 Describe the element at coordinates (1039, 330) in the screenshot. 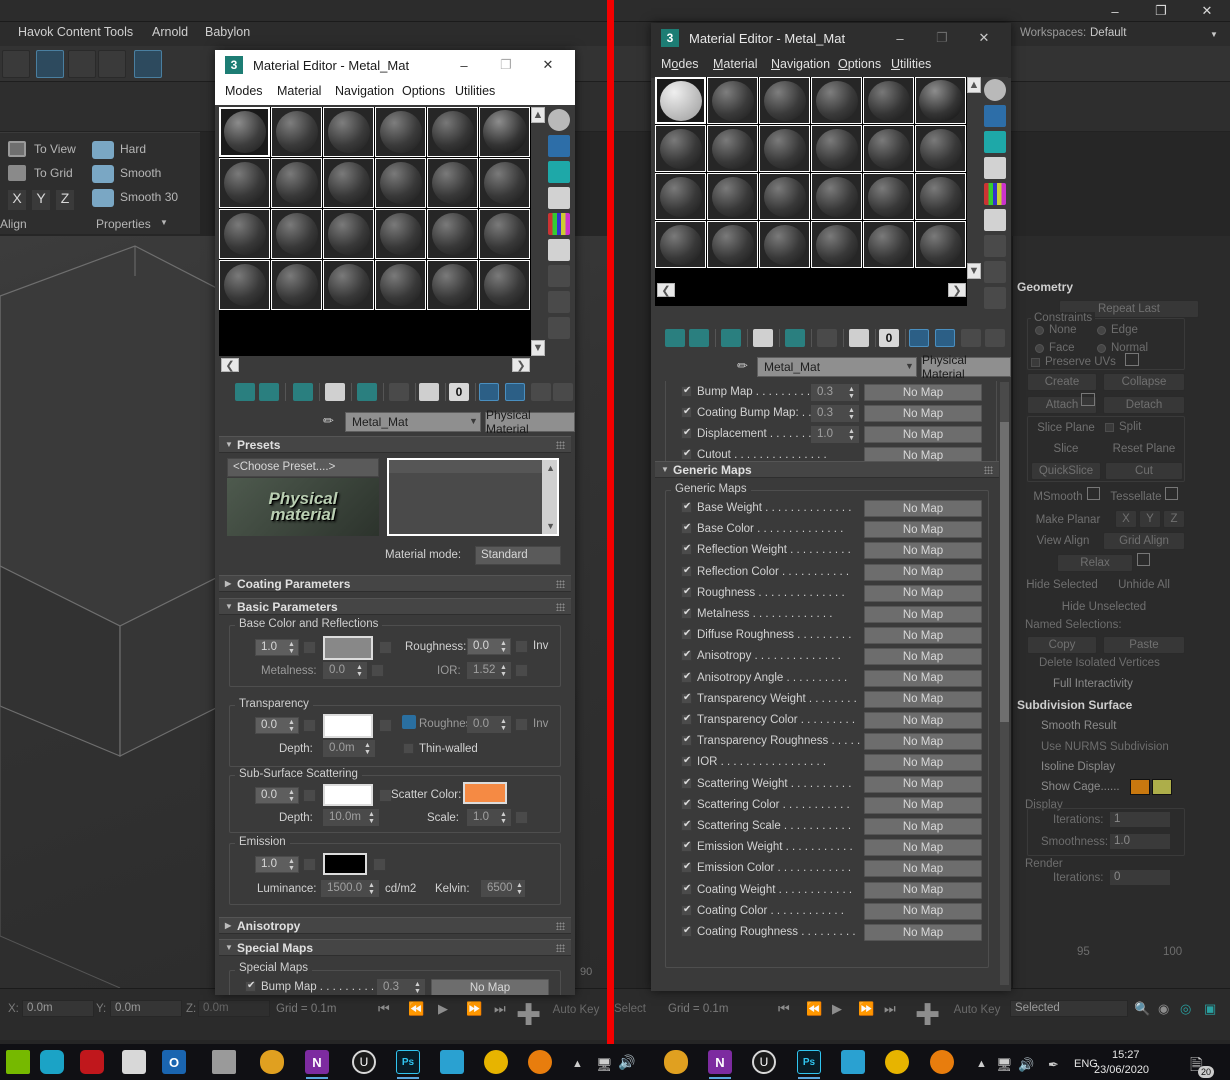

I see `constraint-none-radio` at that location.